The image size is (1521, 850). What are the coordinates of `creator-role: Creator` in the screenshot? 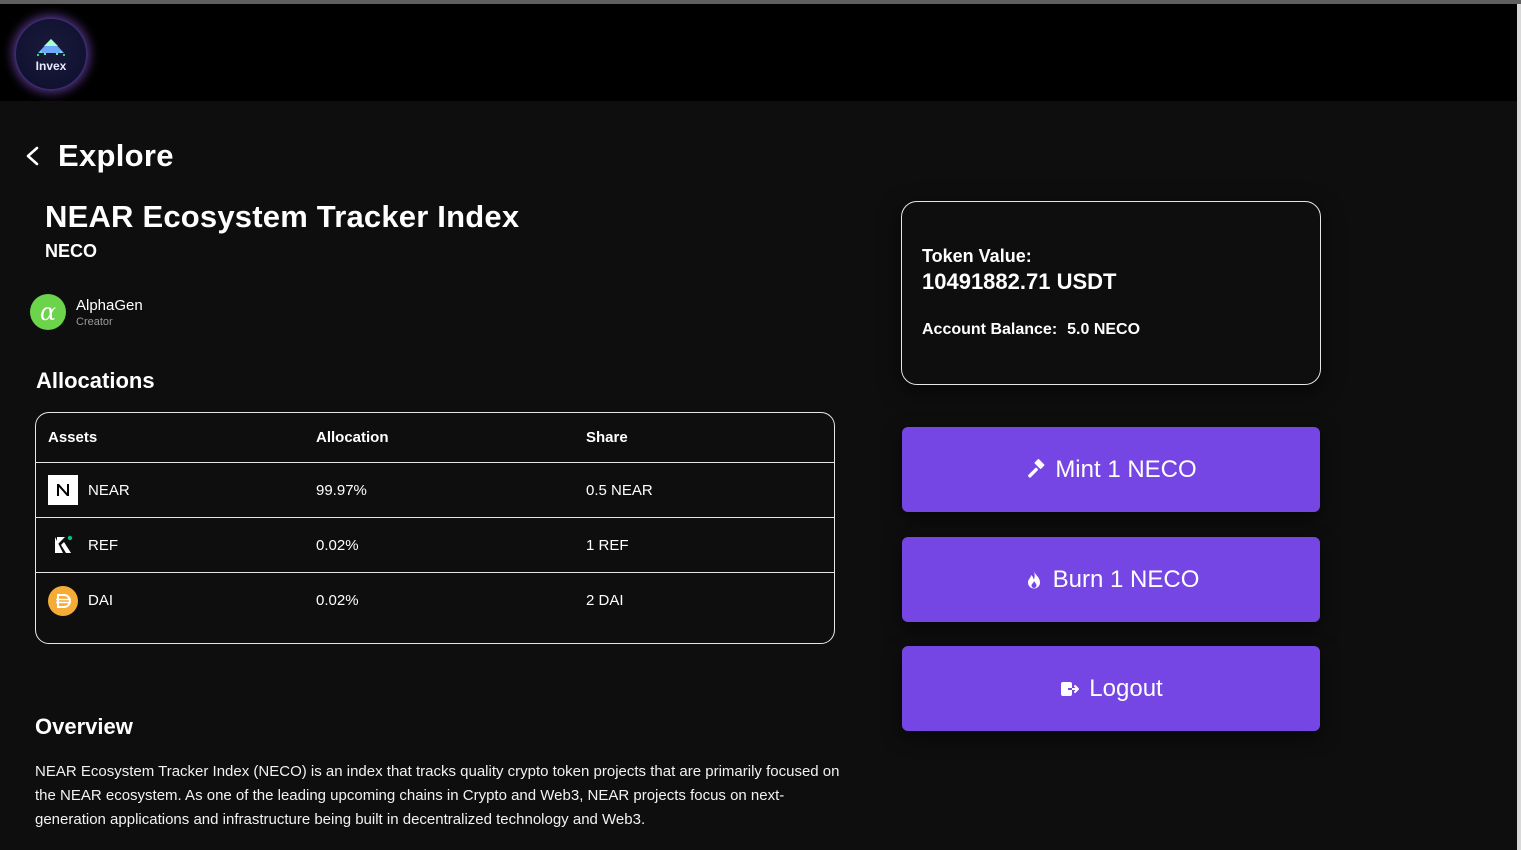 It's located at (94, 321).